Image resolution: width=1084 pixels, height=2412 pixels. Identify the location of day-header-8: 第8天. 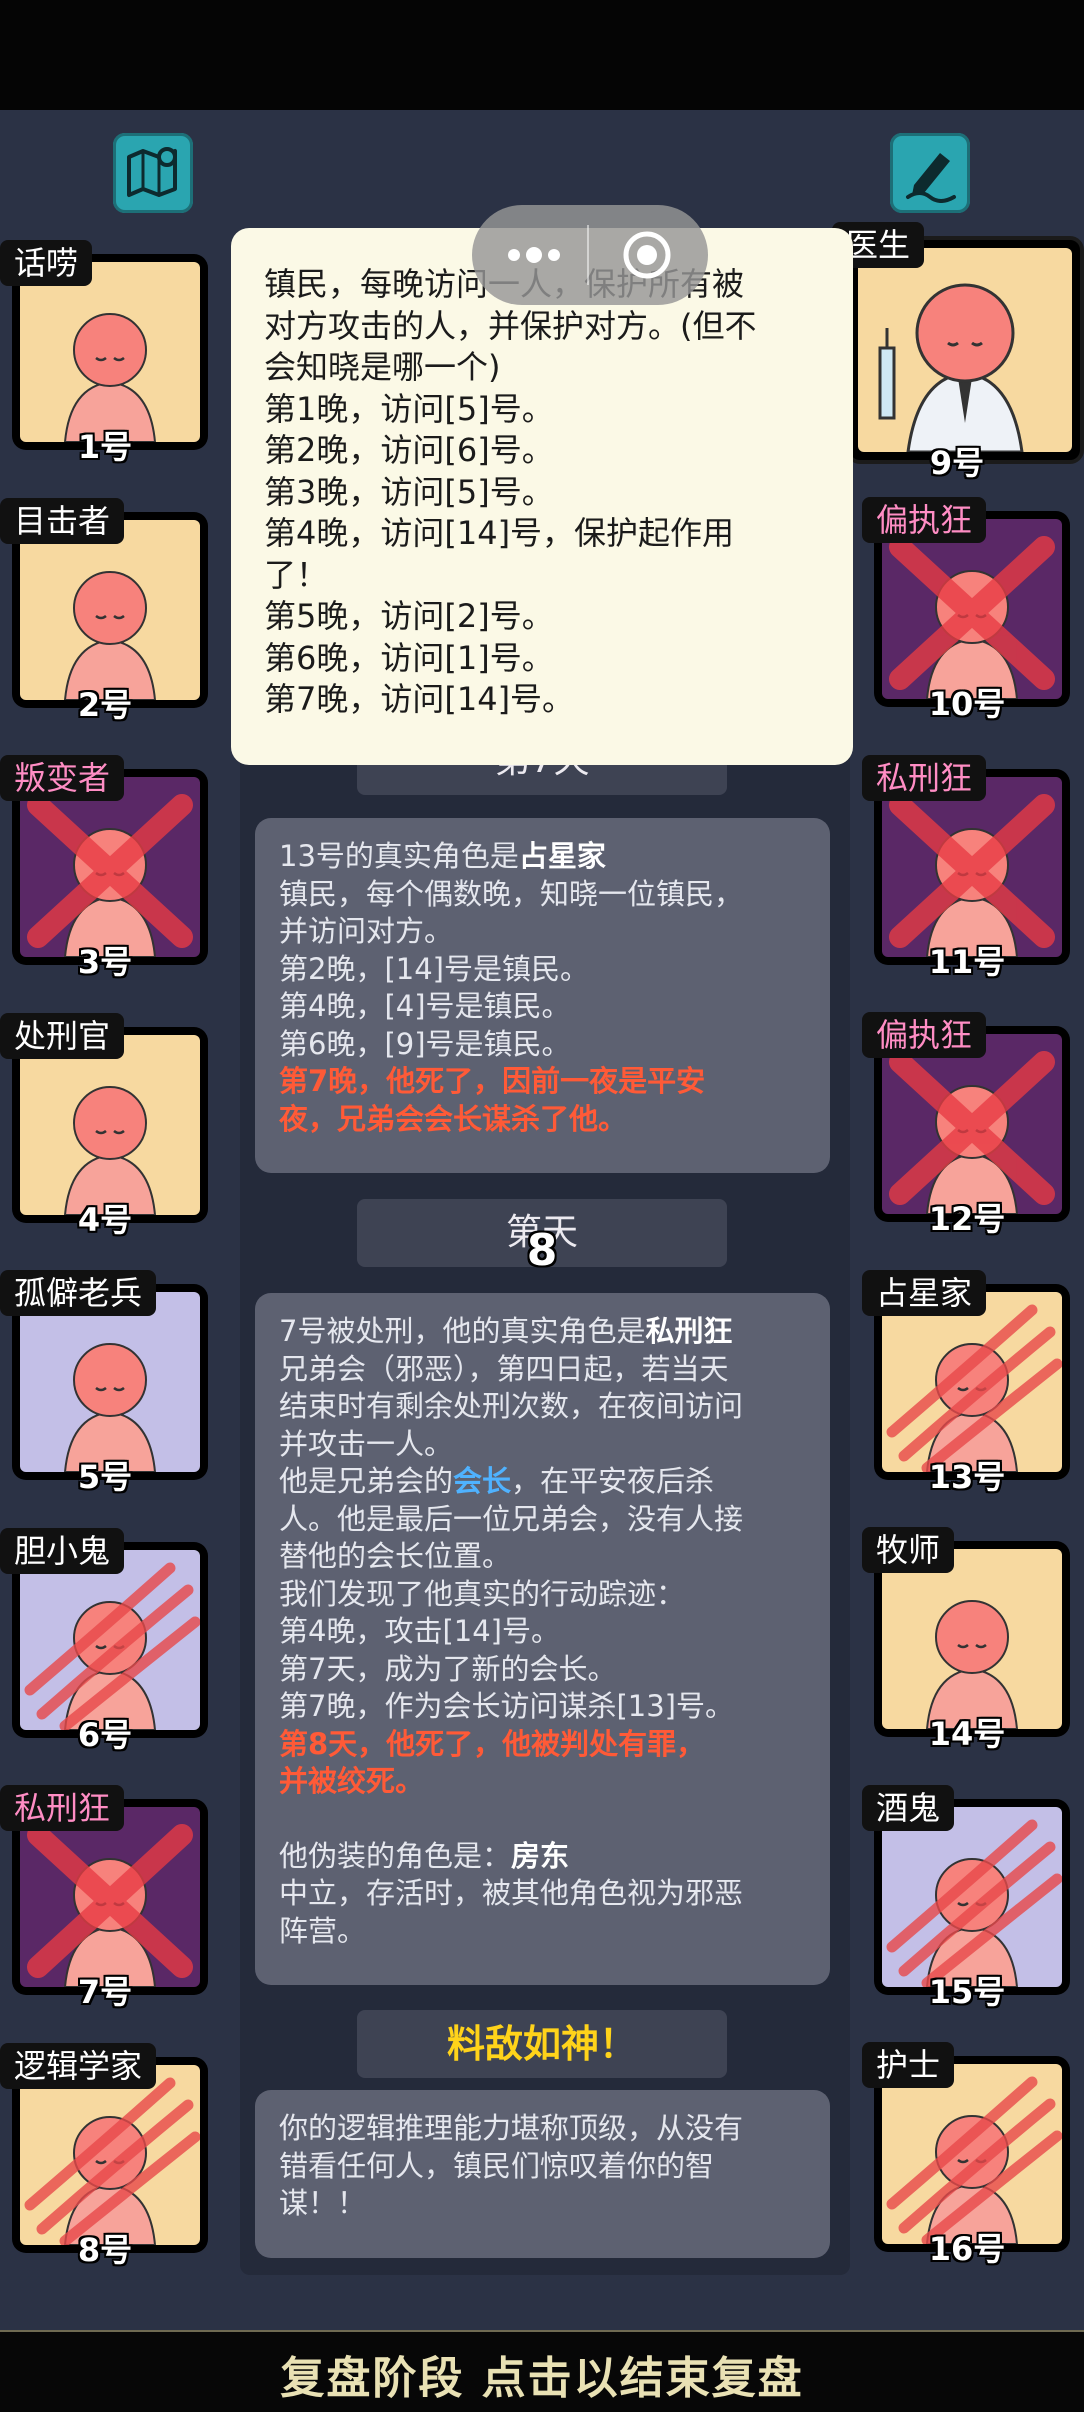
(542, 1237).